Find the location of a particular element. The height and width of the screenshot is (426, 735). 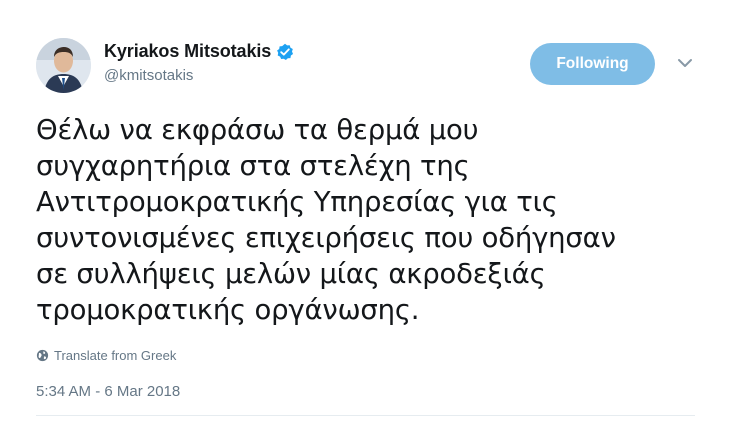

author-name-row: Kyriakos Mitsotakis is located at coordinates (199, 51).